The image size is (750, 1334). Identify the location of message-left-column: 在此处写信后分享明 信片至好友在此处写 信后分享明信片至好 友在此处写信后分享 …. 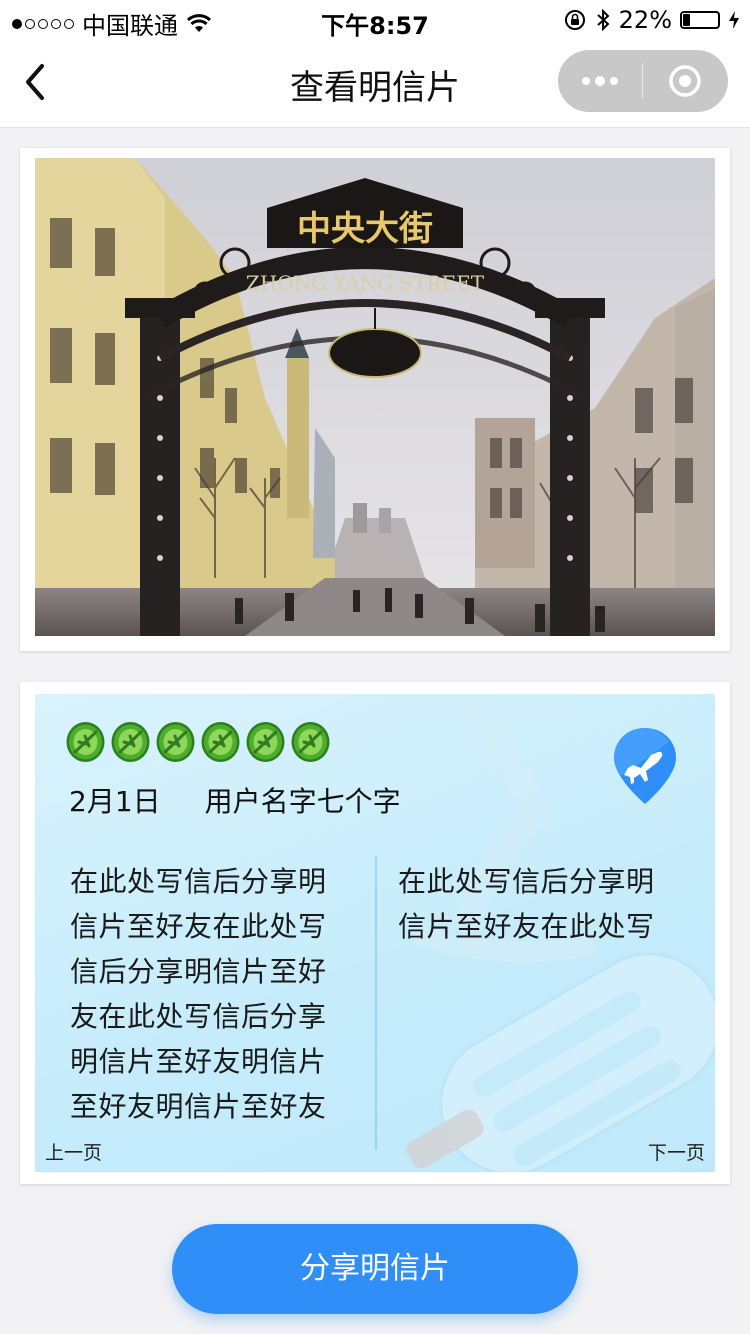
(215, 994).